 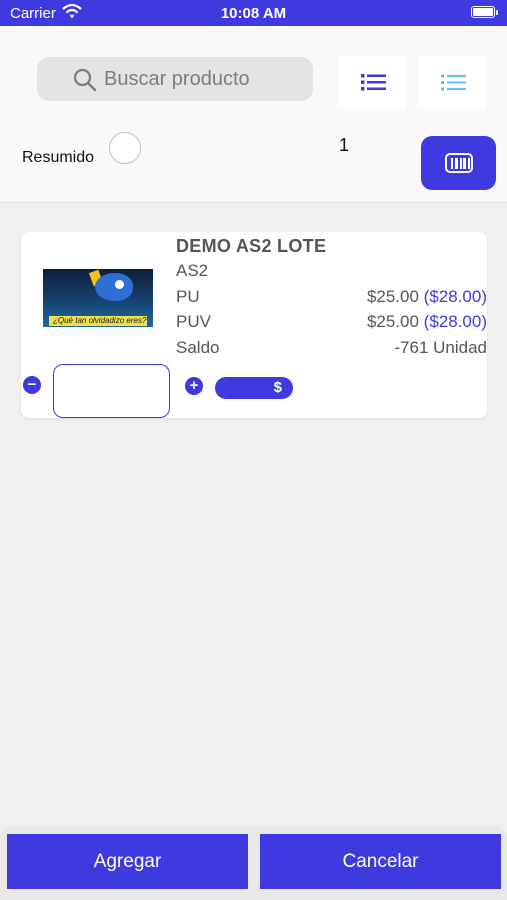 What do you see at coordinates (380, 861) in the screenshot?
I see `cancel-button: Cancelar` at bounding box center [380, 861].